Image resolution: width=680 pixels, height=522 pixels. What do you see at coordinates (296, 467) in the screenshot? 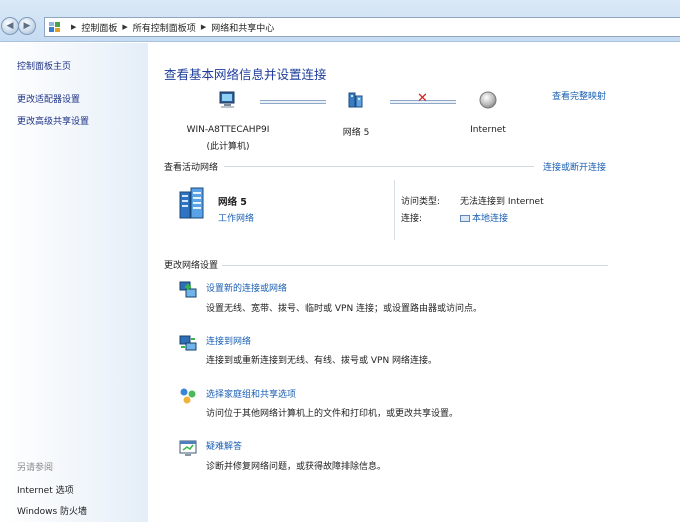
I see `task-description: 诊断并修复网络问题，或获得故障排除信息。` at bounding box center [296, 467].